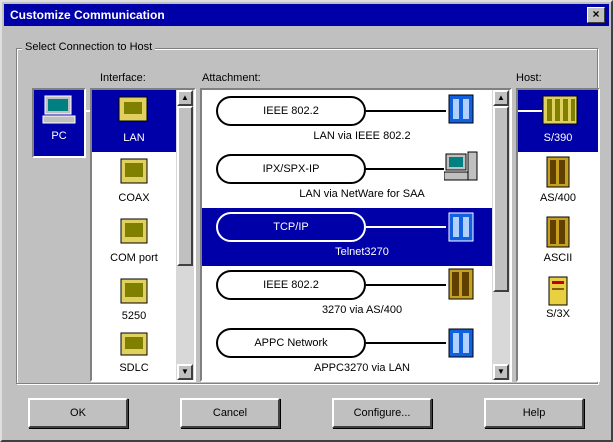 The image size is (613, 442). I want to click on host-column-label: Host:, so click(529, 78).